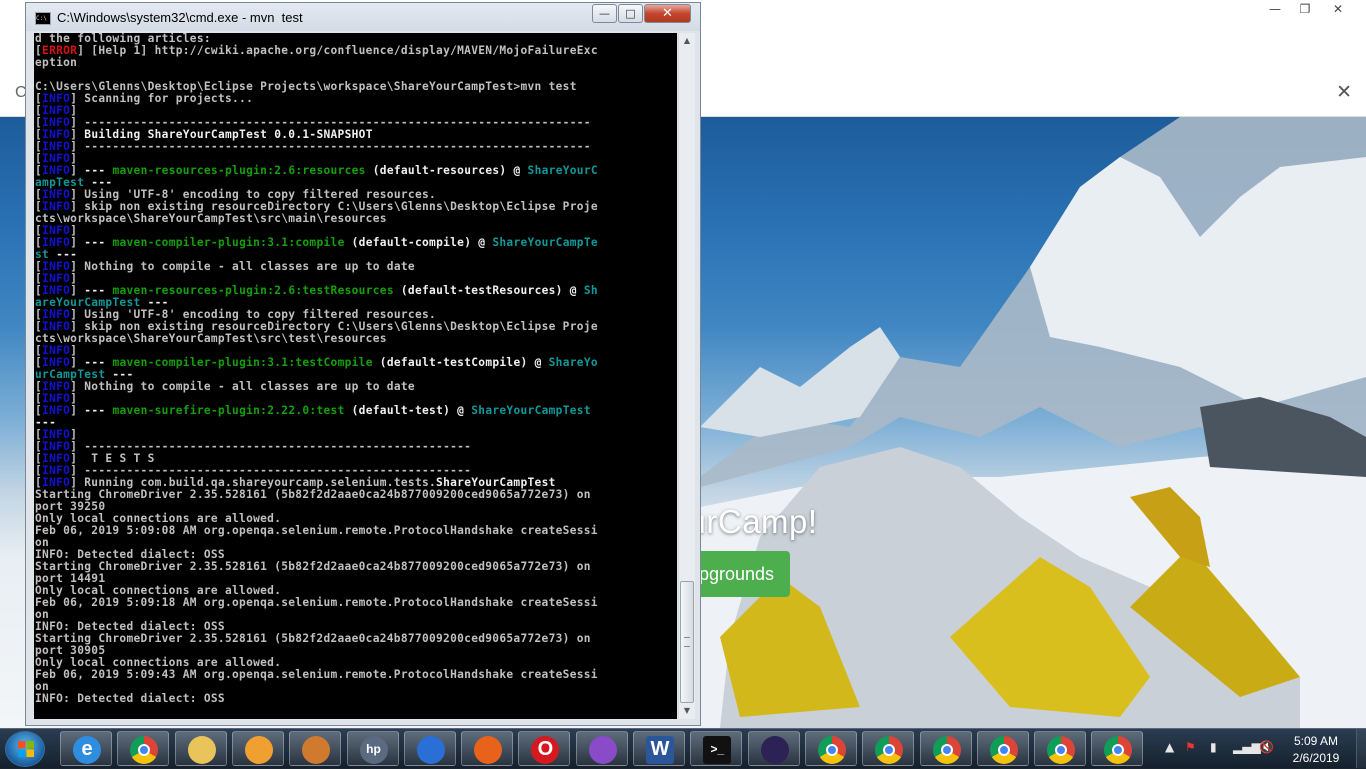 The image size is (1366, 769). I want to click on minimize-button: —, so click(604, 13).